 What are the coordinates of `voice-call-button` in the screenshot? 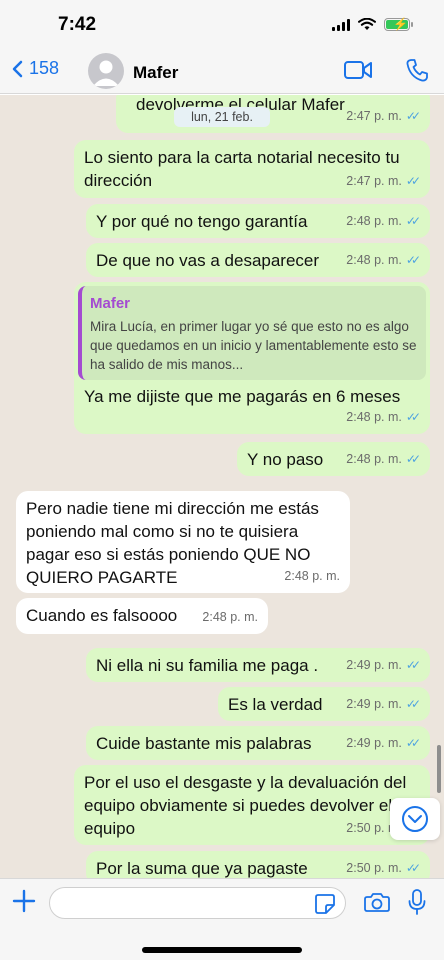 It's located at (417, 72).